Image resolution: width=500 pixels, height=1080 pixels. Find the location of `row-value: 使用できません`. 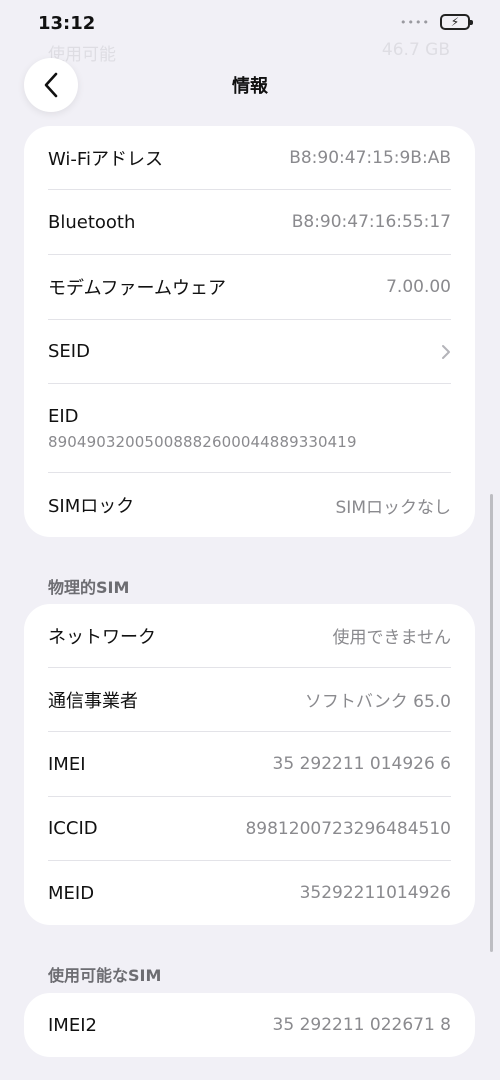

row-value: 使用できません is located at coordinates (392, 638).